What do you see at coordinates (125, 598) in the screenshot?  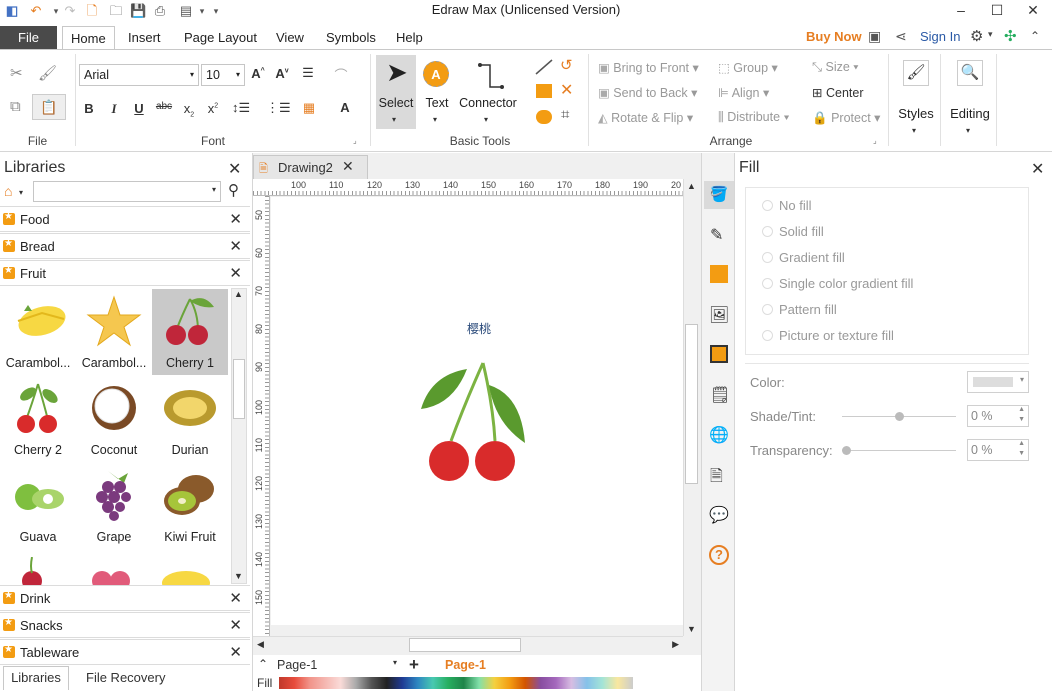 I see `library-category-drink: Drink ✕` at bounding box center [125, 598].